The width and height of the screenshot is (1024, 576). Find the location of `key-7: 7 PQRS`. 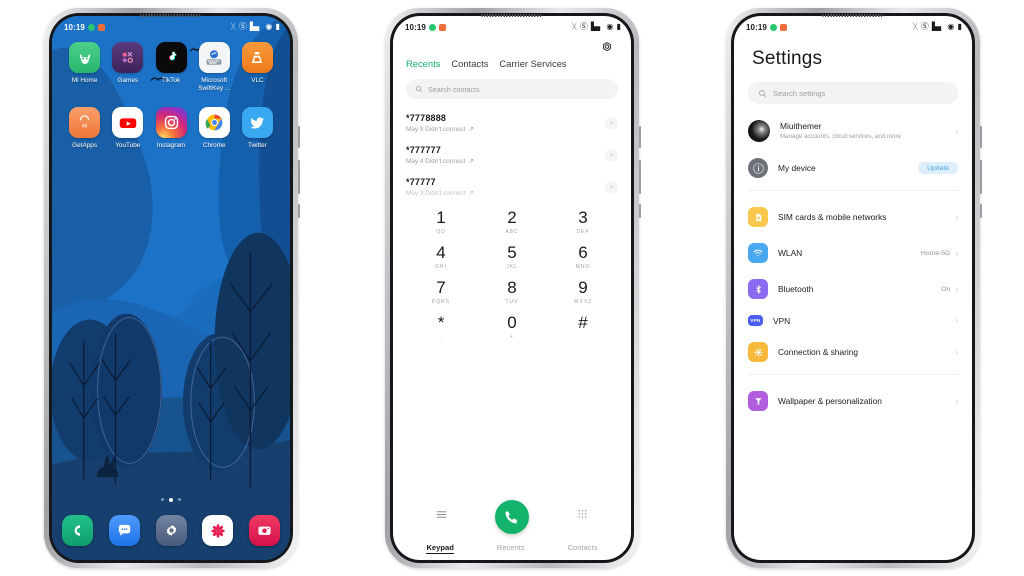

key-7: 7 PQRS is located at coordinates (441, 292).